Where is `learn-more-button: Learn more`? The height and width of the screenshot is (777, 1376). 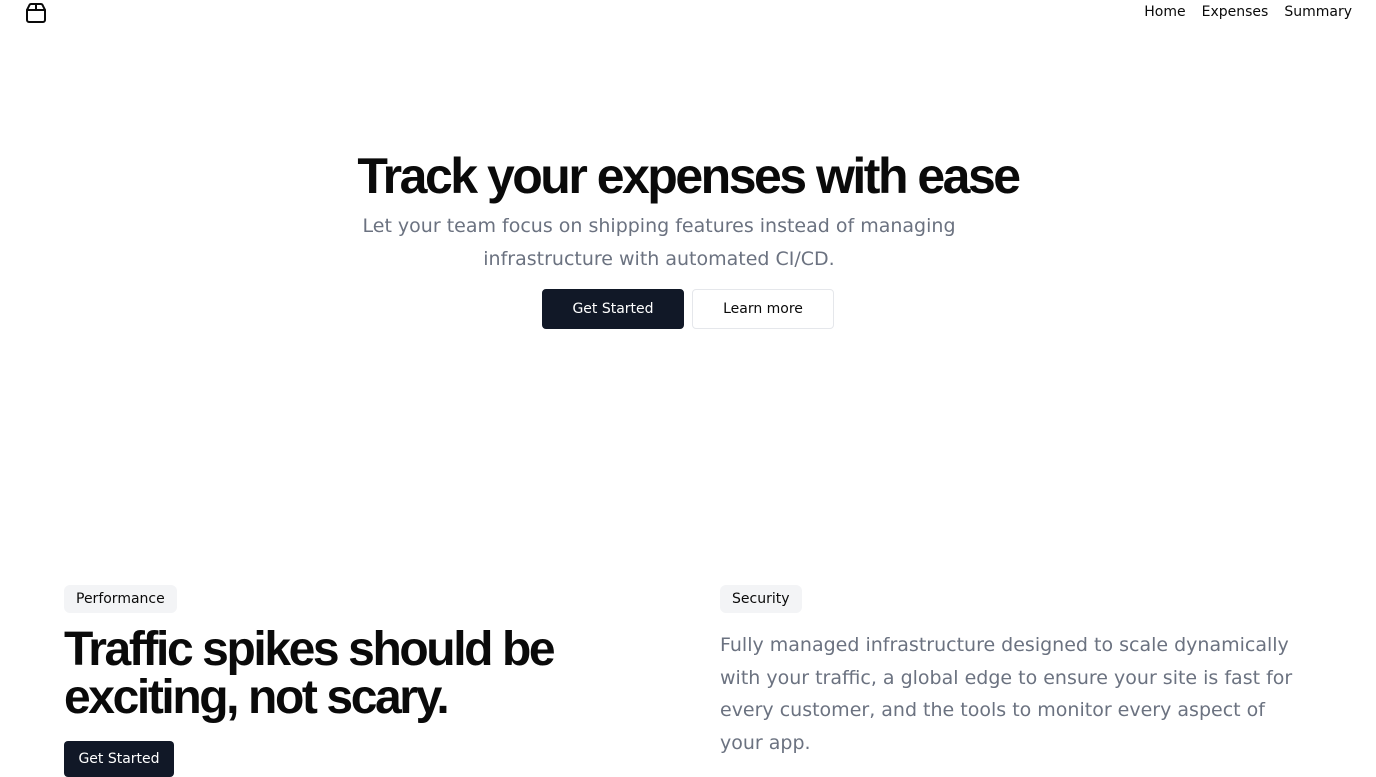
learn-more-button: Learn more is located at coordinates (763, 309).